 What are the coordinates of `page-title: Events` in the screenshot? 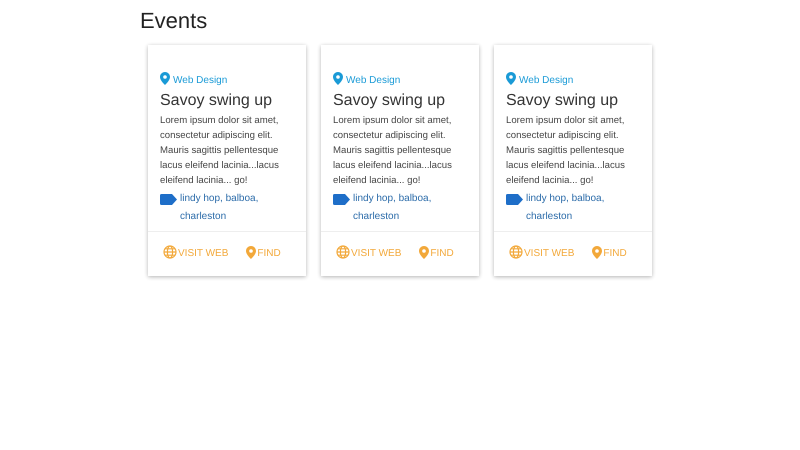 It's located at (174, 21).